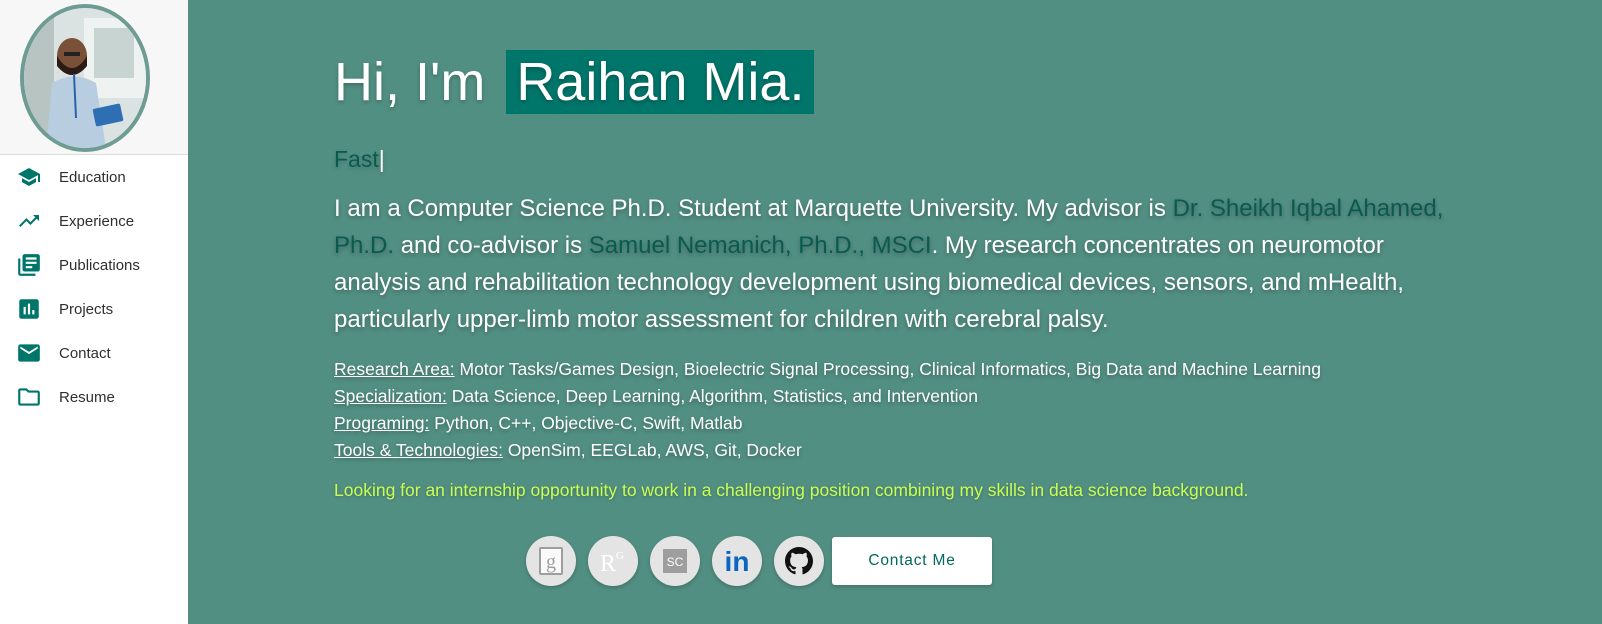 The image size is (1602, 624). I want to click on sidebar-item-publications: Publications, so click(94, 265).